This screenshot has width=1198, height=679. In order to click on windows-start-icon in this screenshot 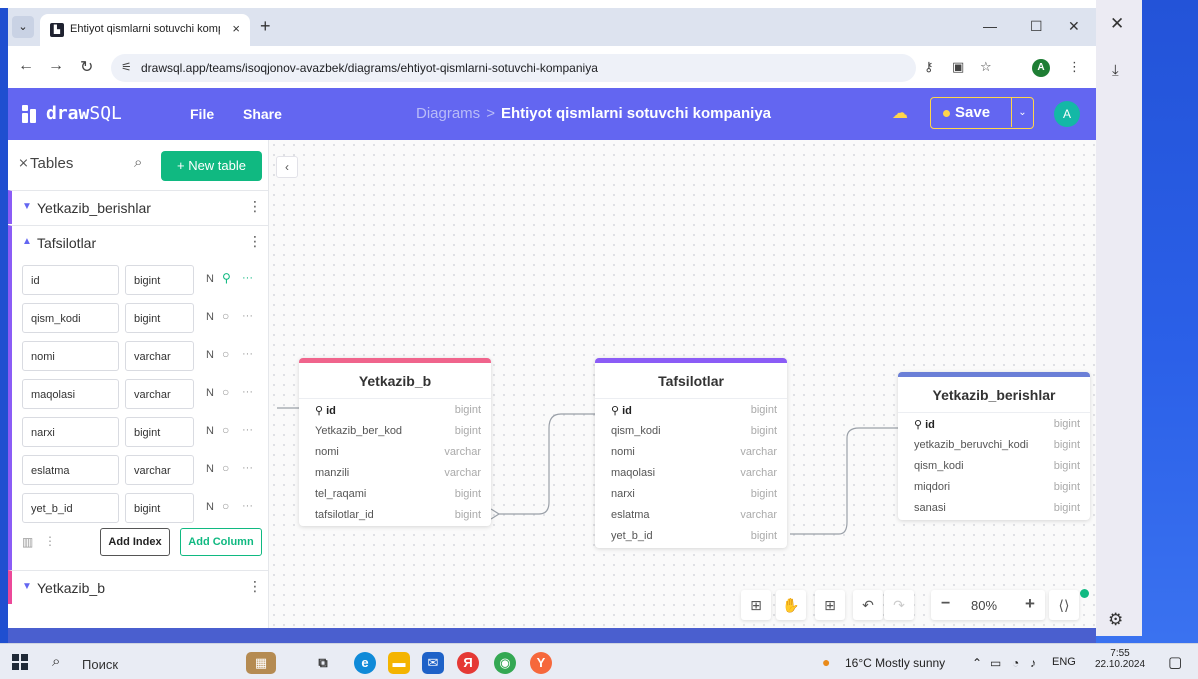, I will do `click(20, 662)`.